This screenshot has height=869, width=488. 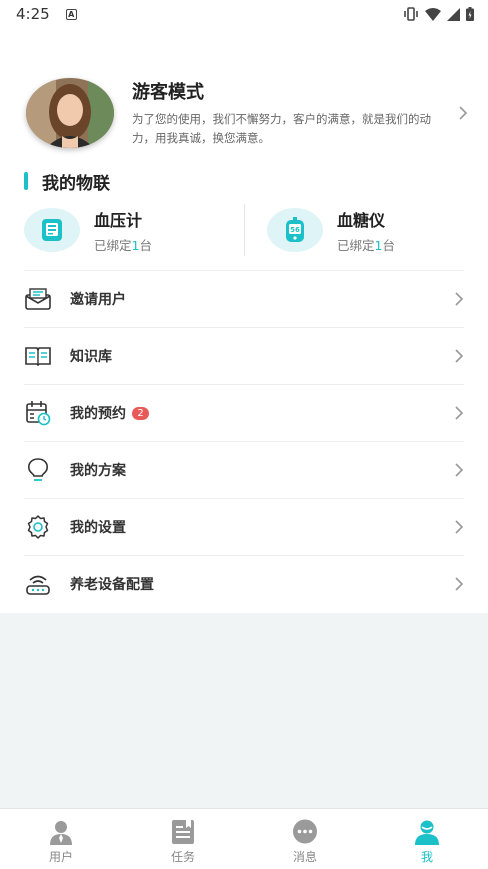 What do you see at coordinates (91, 357) in the screenshot?
I see `menu-item-label: 知识库` at bounding box center [91, 357].